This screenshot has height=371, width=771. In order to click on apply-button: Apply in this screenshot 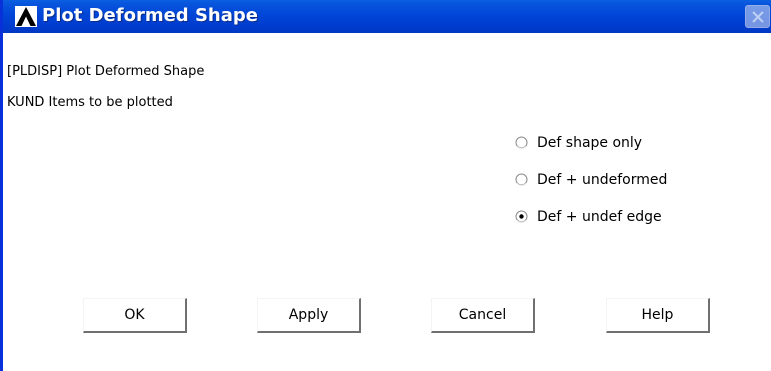, I will do `click(309, 315)`.